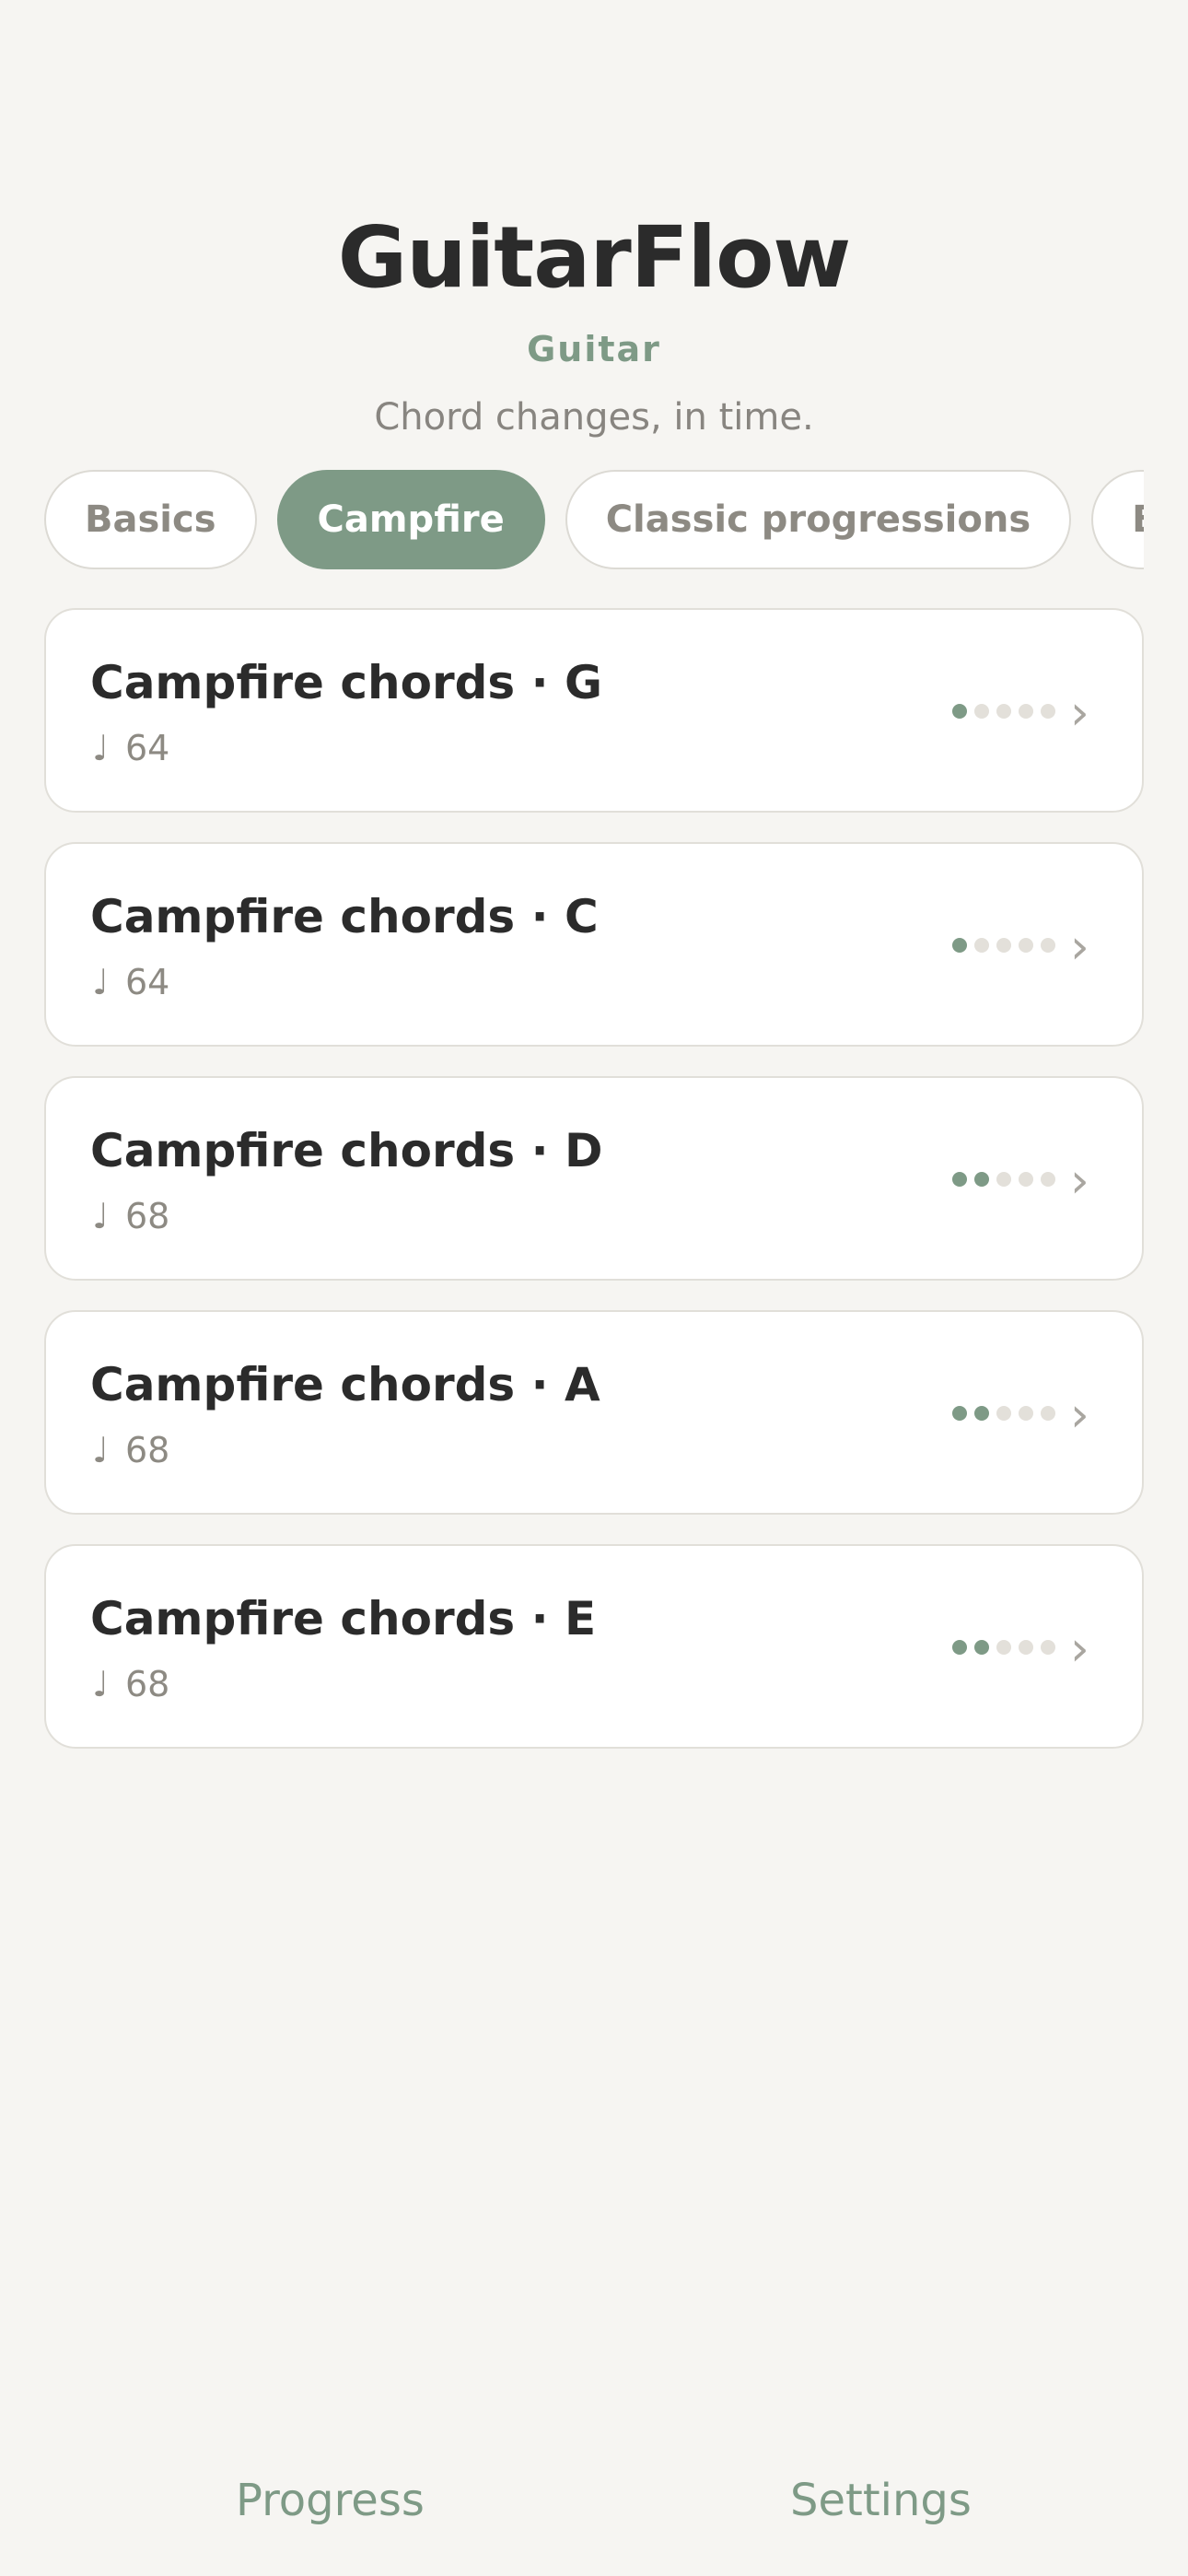 This screenshot has width=1188, height=2576. I want to click on tab-campfire: Campfire, so click(410, 519).